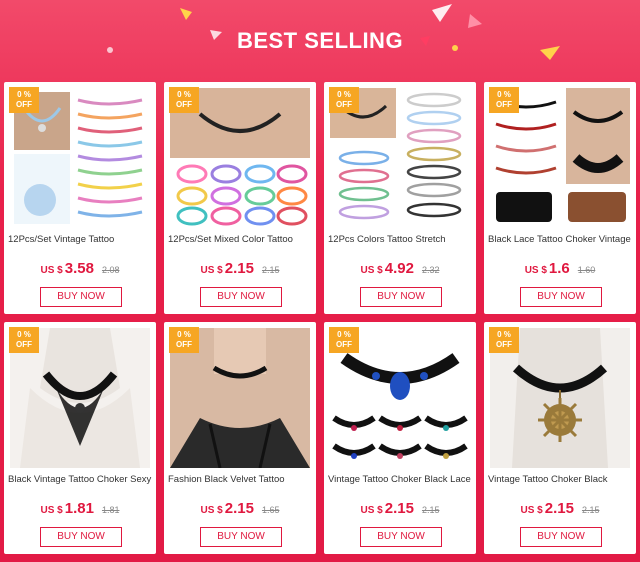 Image resolution: width=640 pixels, height=562 pixels. I want to click on product-name: Fashion Black Velvet Tattoo, so click(242, 481).